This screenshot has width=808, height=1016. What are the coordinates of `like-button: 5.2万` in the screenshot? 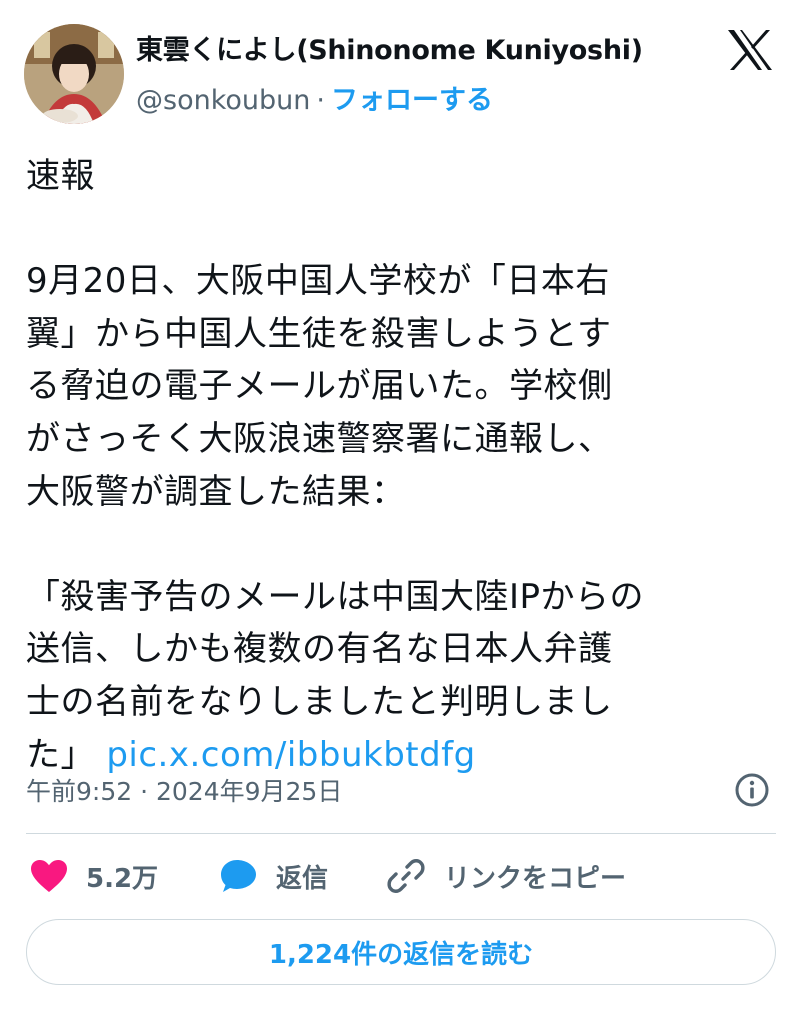 It's located at (94, 876).